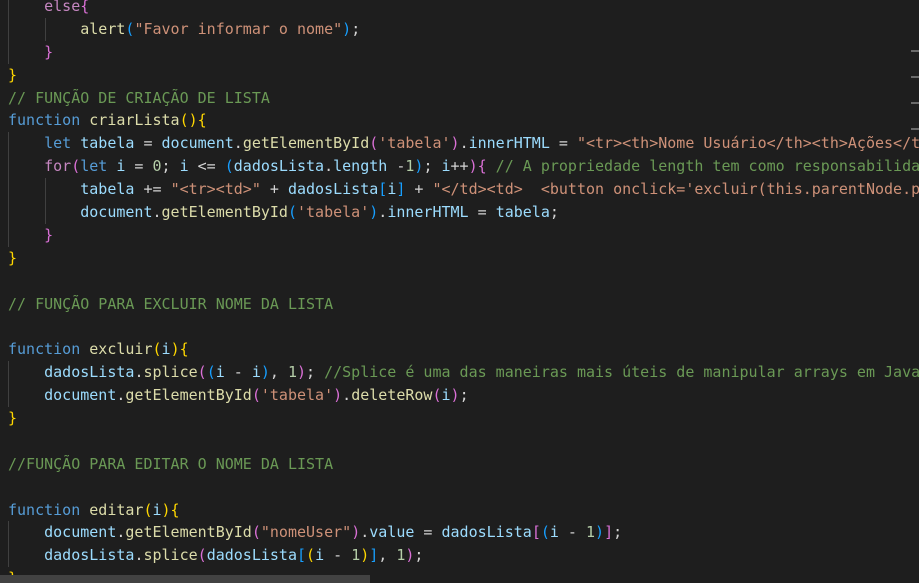  I want to click on code-token: (){, so click(193, 120).